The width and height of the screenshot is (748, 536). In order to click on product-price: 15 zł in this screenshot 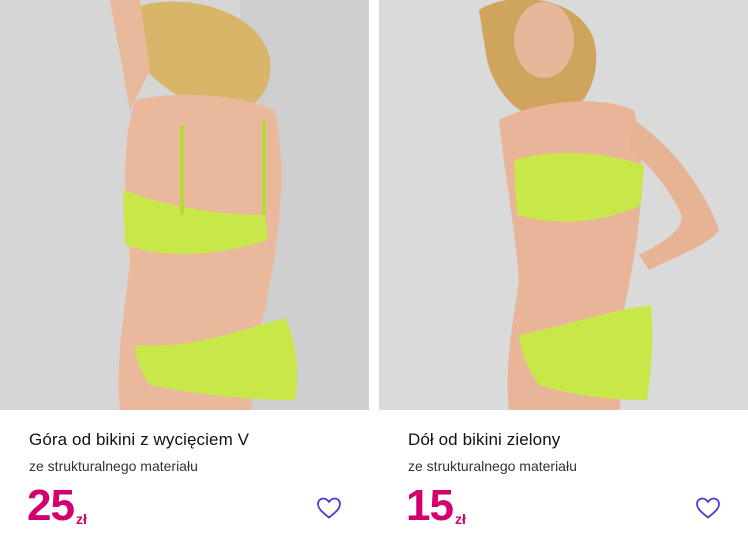, I will do `click(436, 506)`.